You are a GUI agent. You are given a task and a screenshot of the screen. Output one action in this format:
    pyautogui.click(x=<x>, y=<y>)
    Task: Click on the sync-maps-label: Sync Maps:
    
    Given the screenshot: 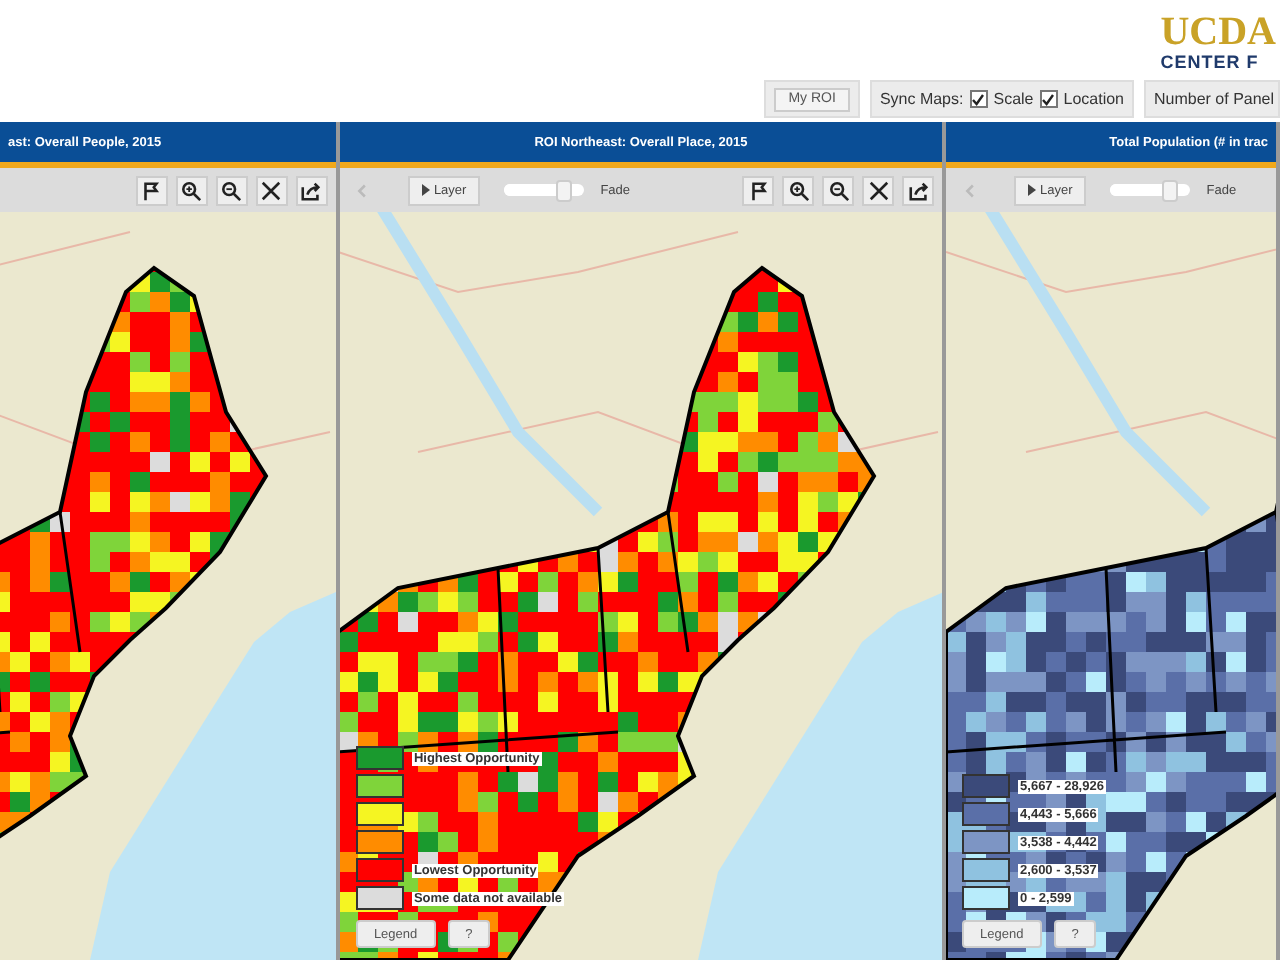 What is the action you would take?
    pyautogui.click(x=921, y=99)
    